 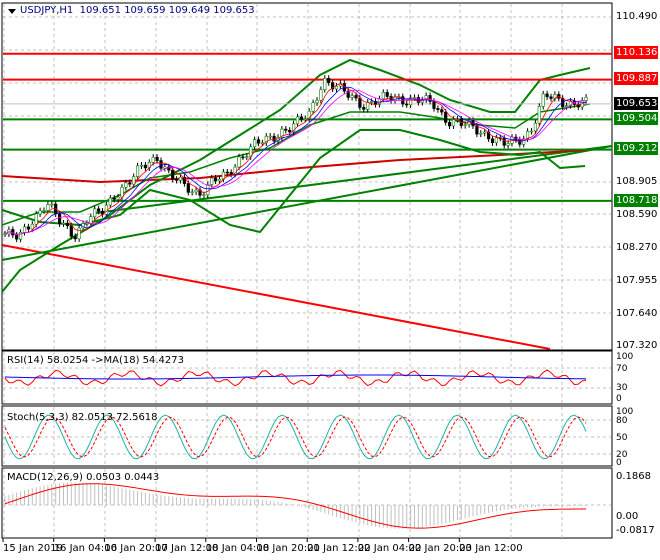 I want to click on level-tag-resistance-1: 110.136, so click(x=636, y=52).